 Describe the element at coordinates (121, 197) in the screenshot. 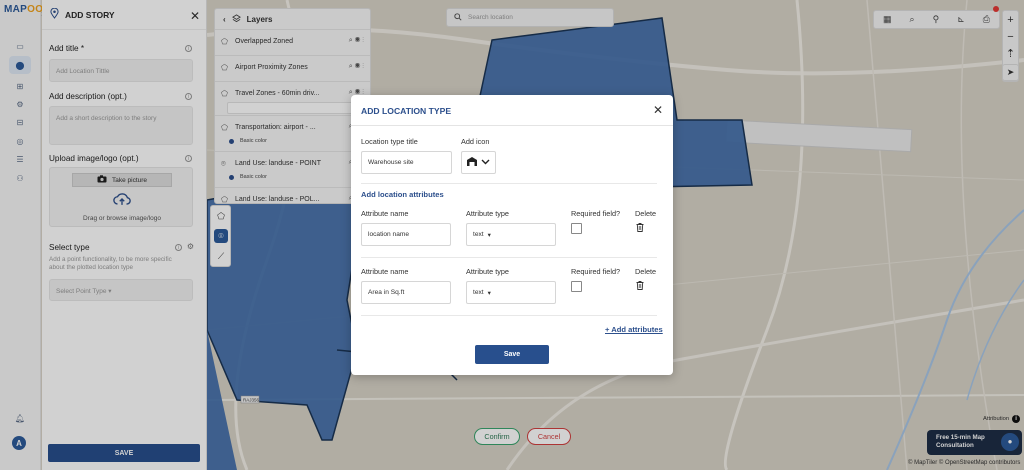

I see `upload-dropzone: Take picture Drag or browse image/logo` at that location.